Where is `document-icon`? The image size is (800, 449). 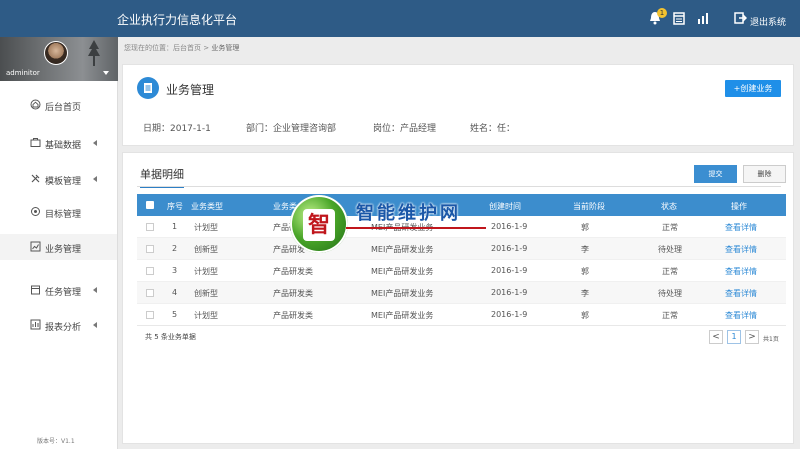
document-icon is located at coordinates (148, 88).